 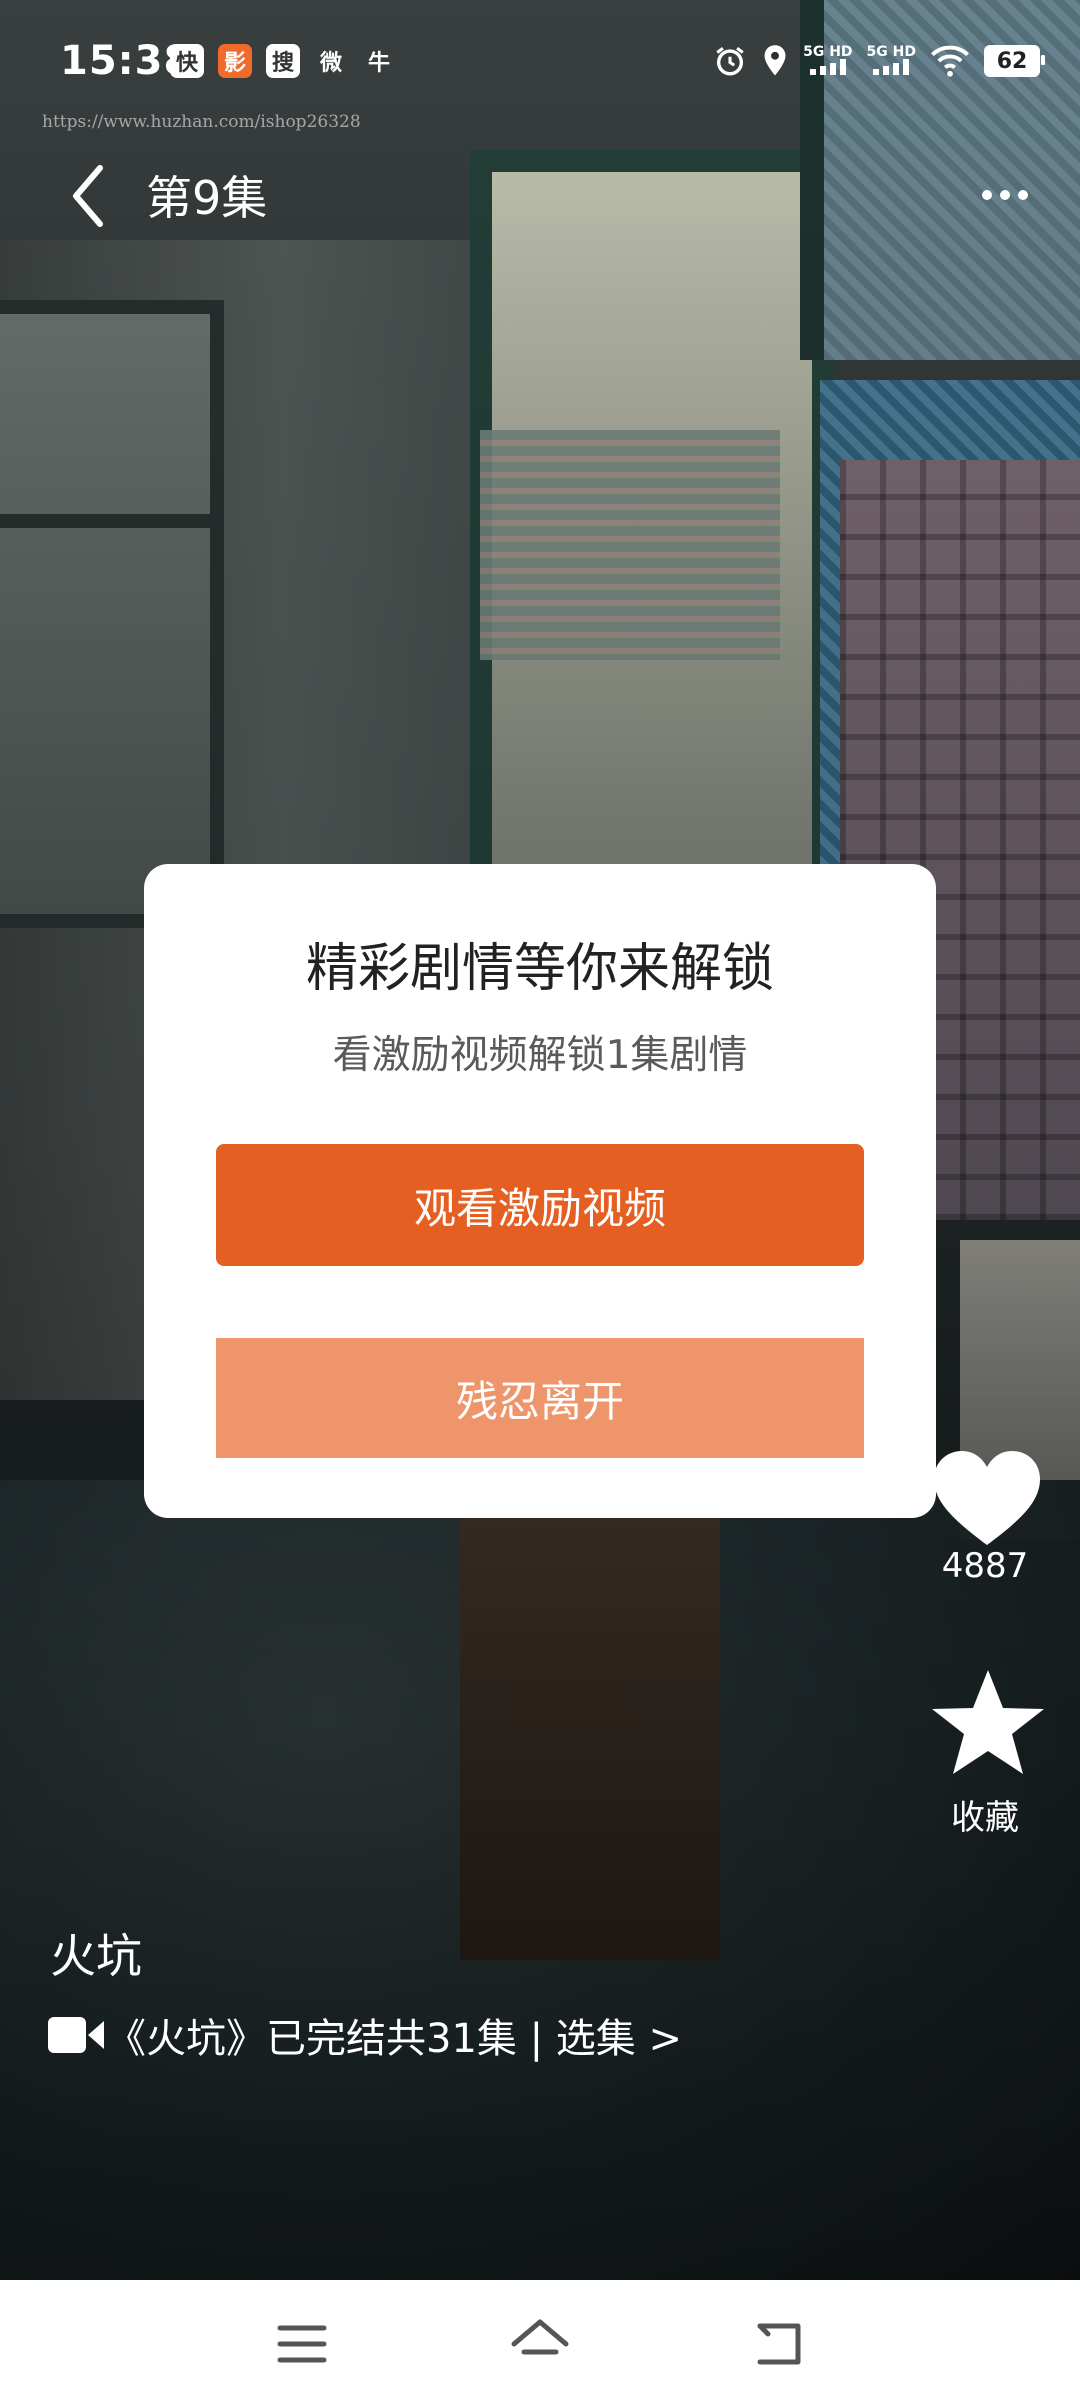 I want to click on home-icon, so click(x=540, y=2344).